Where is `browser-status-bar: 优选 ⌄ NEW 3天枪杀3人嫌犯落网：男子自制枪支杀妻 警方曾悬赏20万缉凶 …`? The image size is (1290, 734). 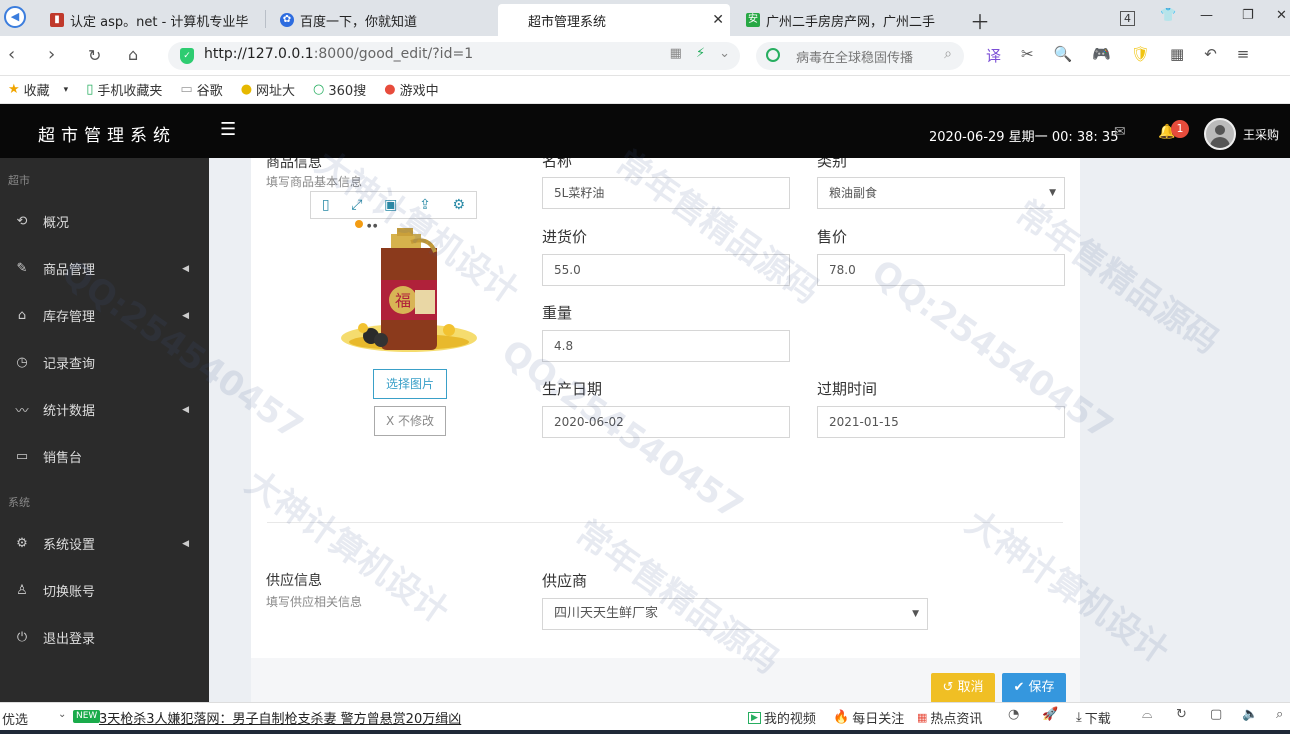
browser-status-bar: 优选 ⌄ NEW 3天枪杀3人嫌犯落网：男子自制枪支杀妻 警方曾悬赏20万缉凶 … is located at coordinates (645, 716).